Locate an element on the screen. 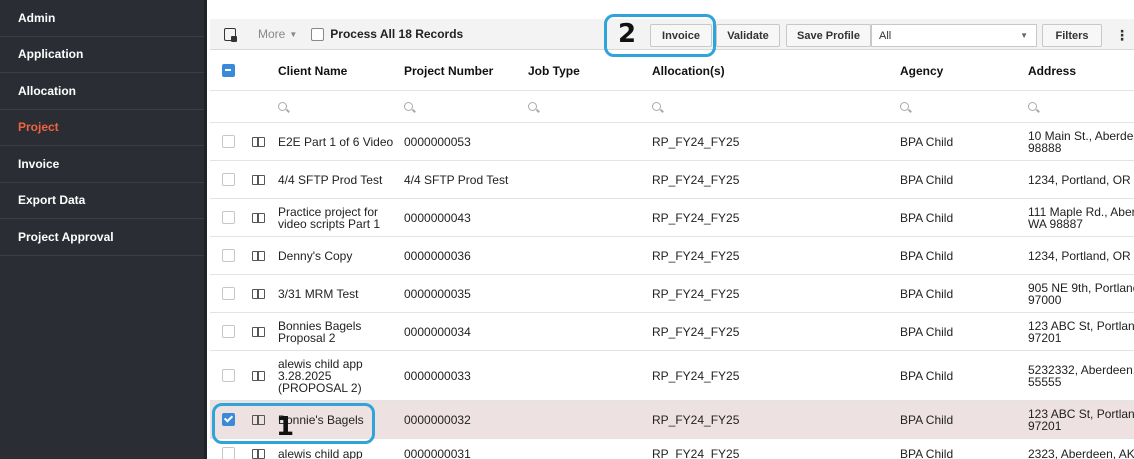 The image size is (1134, 459). cell-project-number: 0000000036 is located at coordinates (437, 255).